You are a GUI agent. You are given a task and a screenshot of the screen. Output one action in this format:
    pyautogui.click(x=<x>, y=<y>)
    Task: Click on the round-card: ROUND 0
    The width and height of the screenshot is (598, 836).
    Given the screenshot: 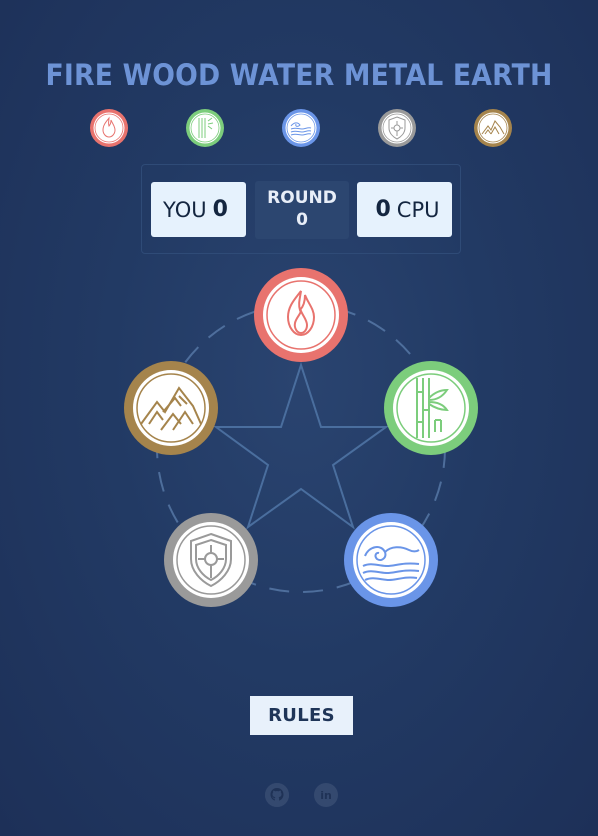 What is the action you would take?
    pyautogui.click(x=302, y=210)
    